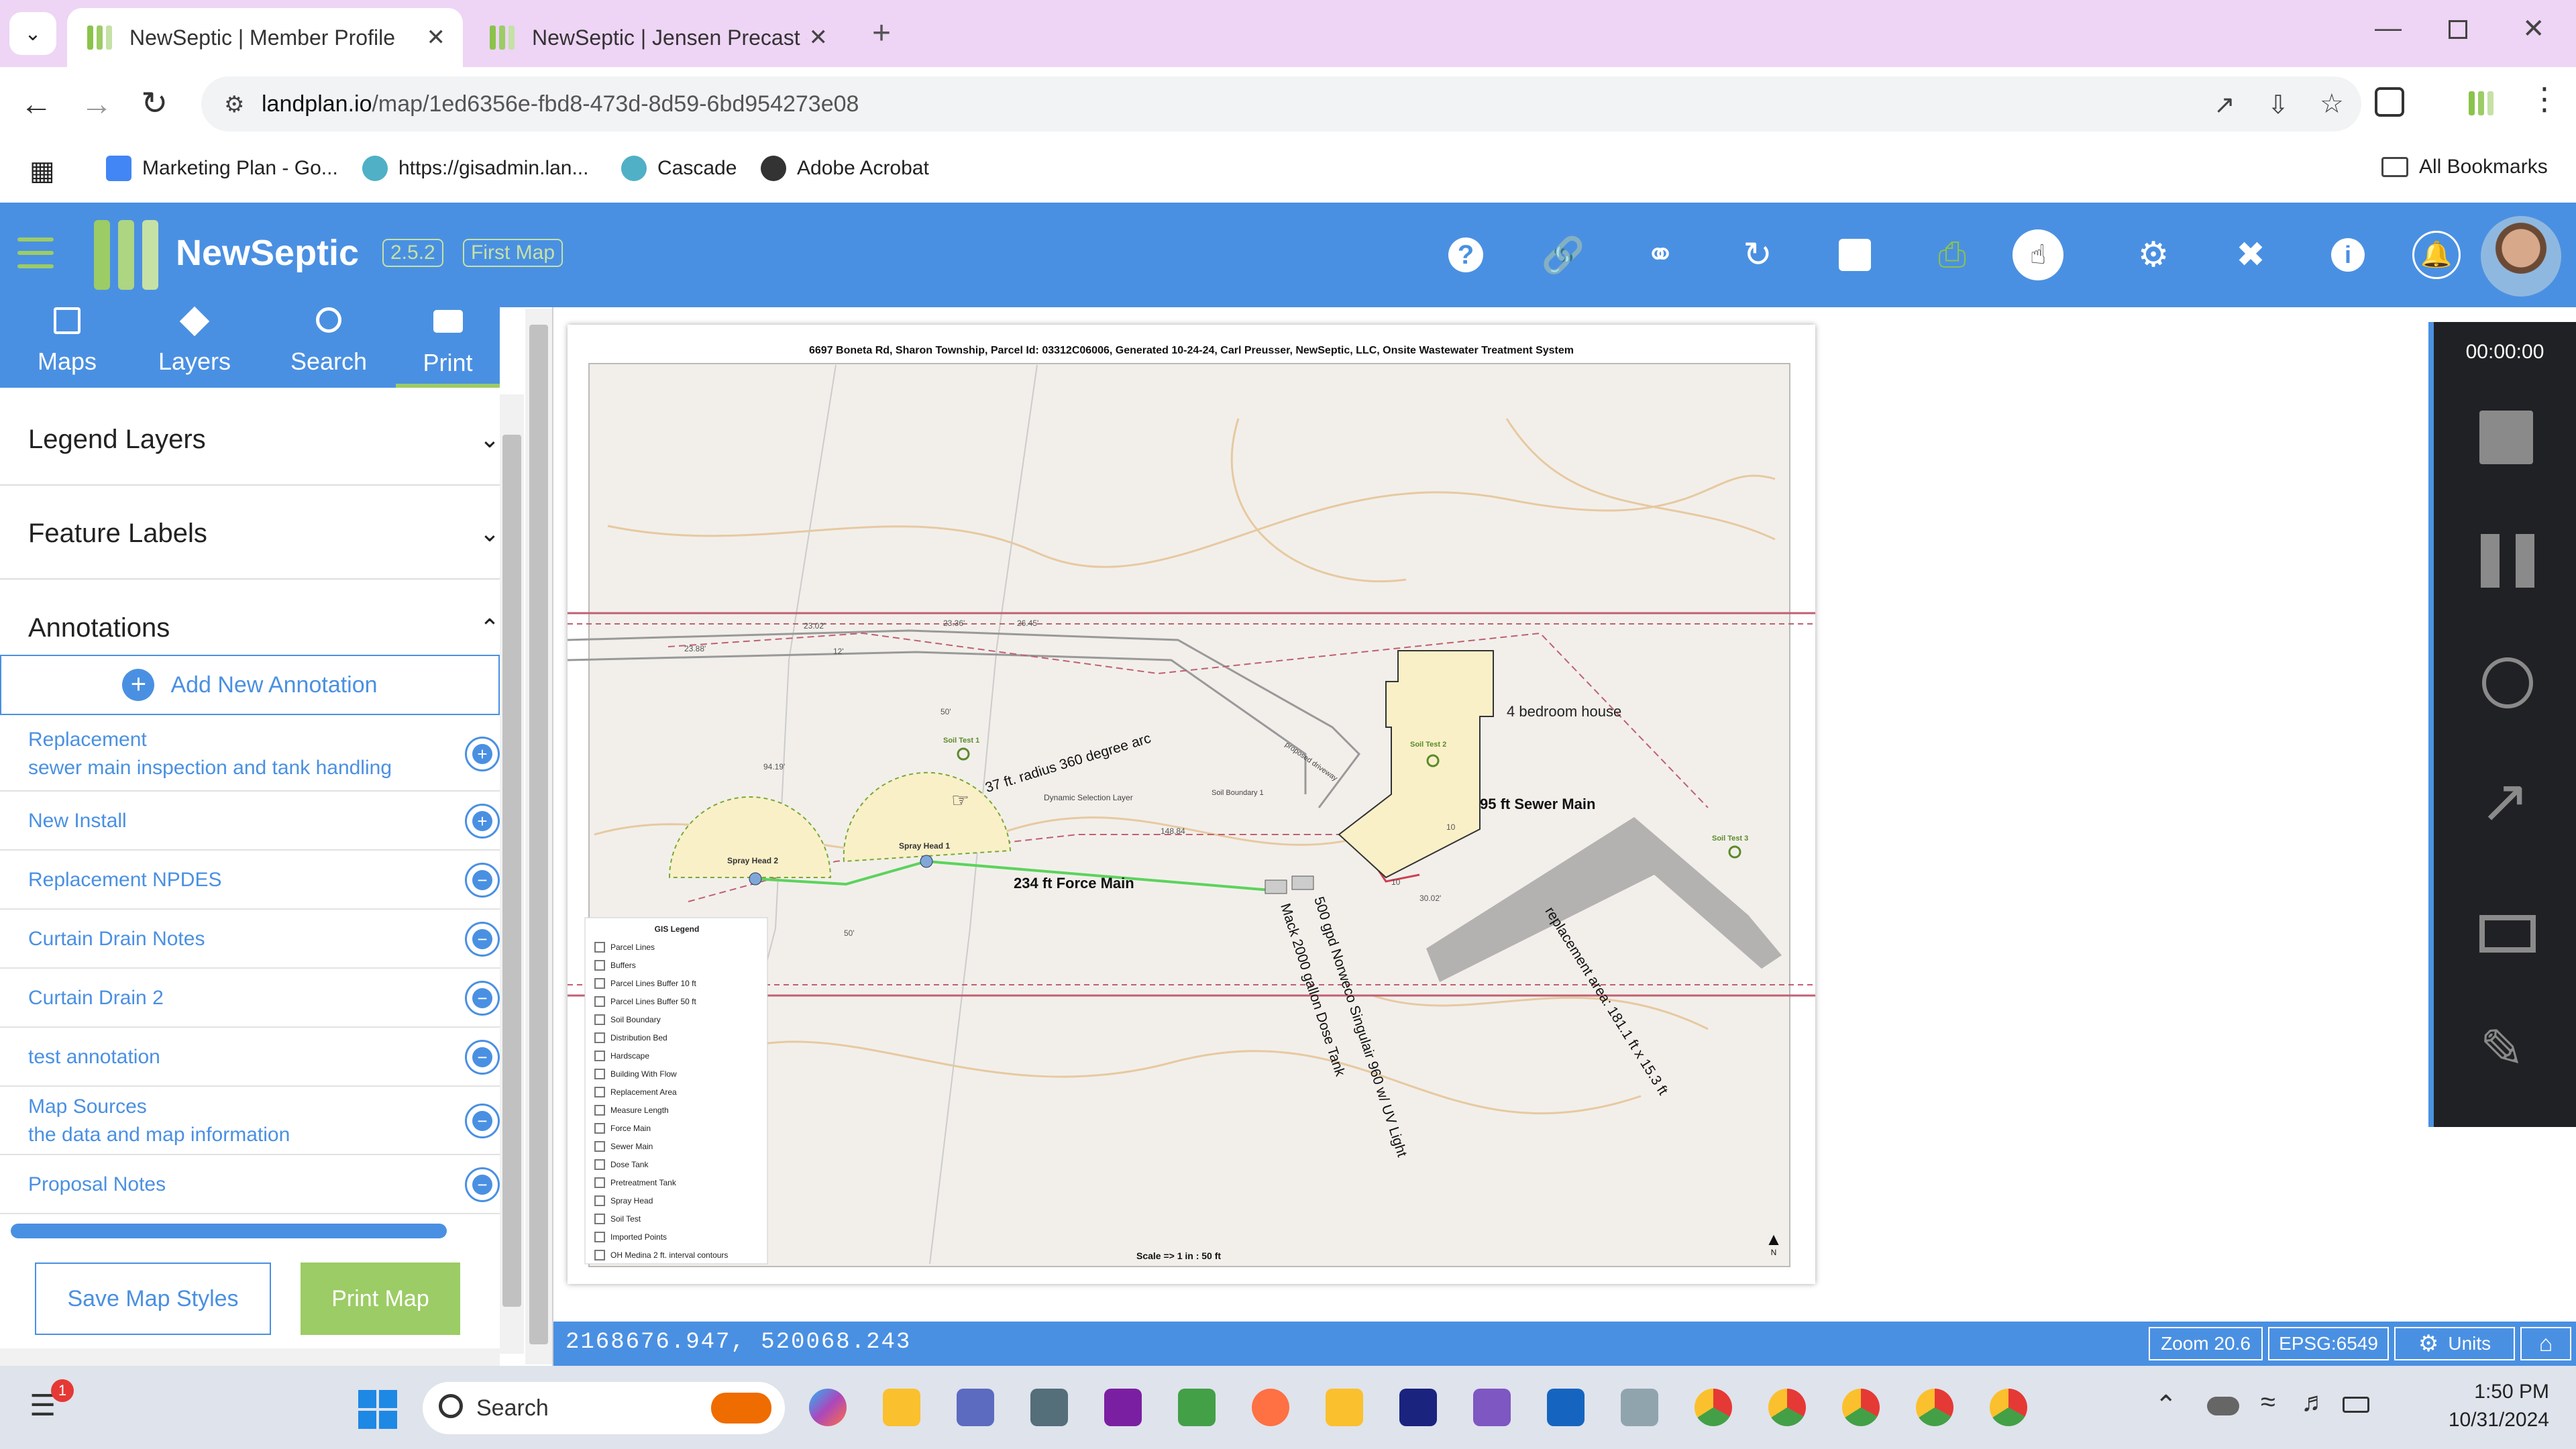 Image resolution: width=2576 pixels, height=1449 pixels. I want to click on chrome-icon, so click(1713, 1407).